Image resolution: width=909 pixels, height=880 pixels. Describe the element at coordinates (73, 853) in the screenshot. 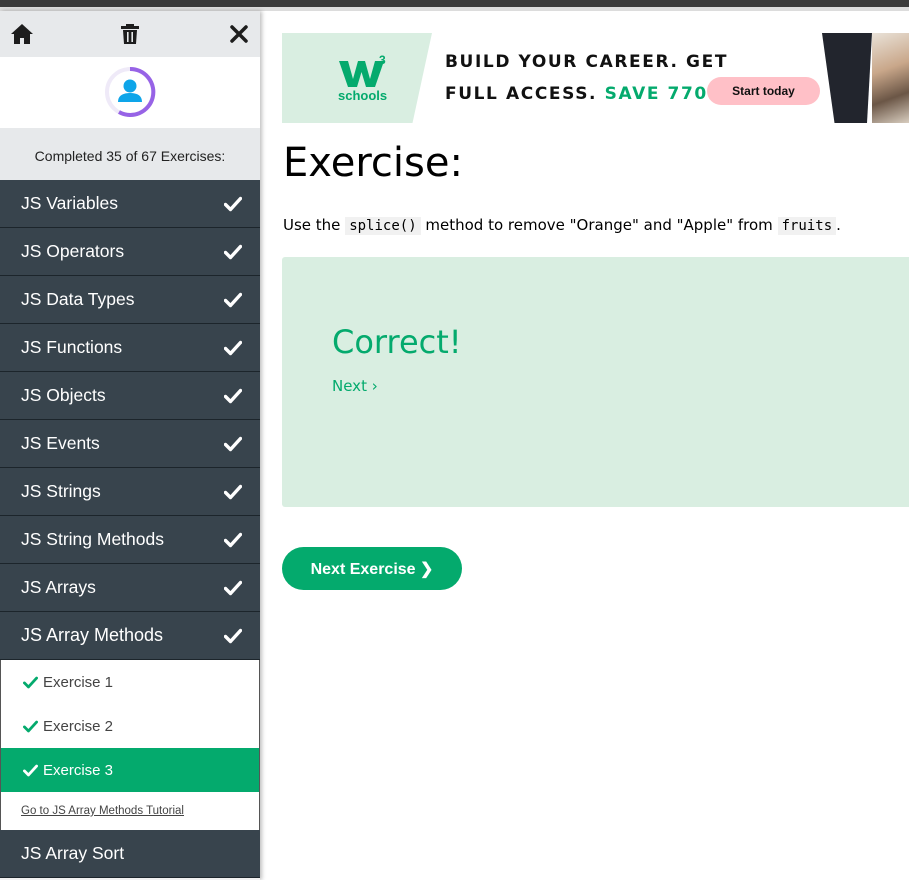

I see `sidebar-category-label: JS Array Sort` at that location.